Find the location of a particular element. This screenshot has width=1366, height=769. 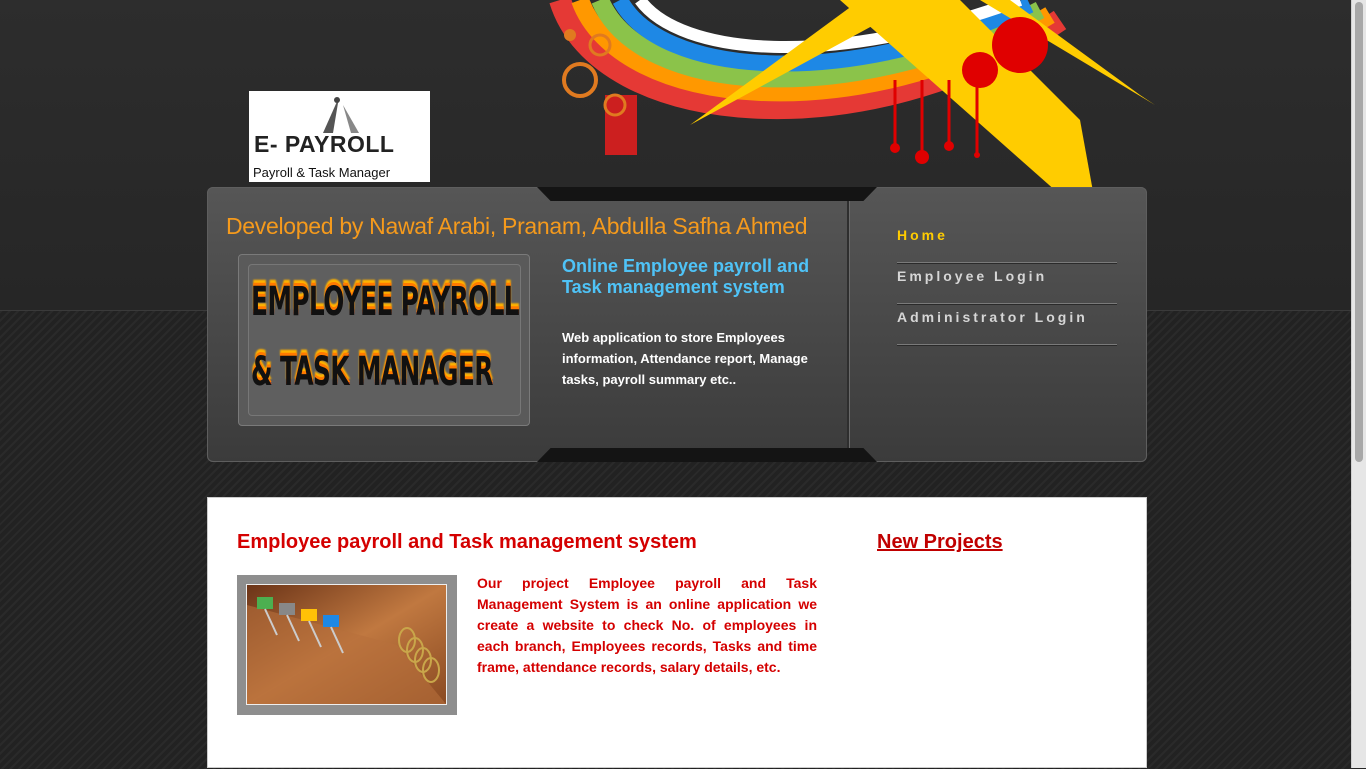

logo-subtitle: Payroll & Task Manager is located at coordinates (322, 172).